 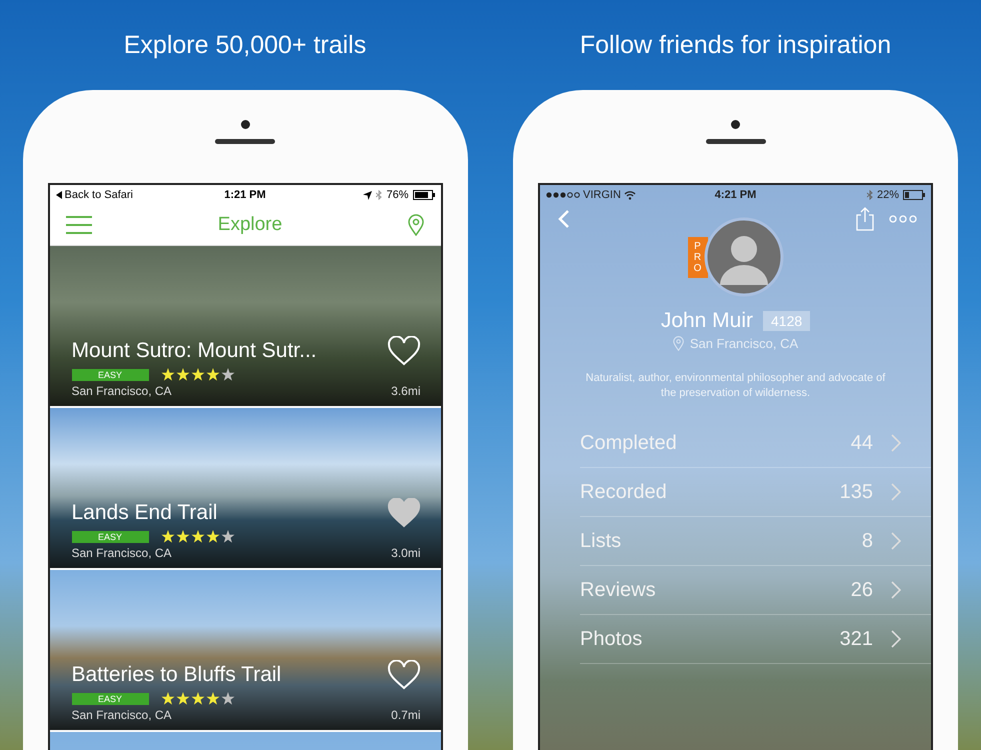 What do you see at coordinates (735, 386) in the screenshot?
I see `profile-bio: Naturalist, author, environmental philosopher and advocate of the preservation of wilderness.` at bounding box center [735, 386].